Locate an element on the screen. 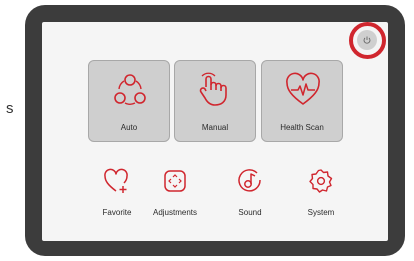 Image resolution: width=414 pixels, height=261 pixels. health-scan-label: Health Scan is located at coordinates (302, 127).